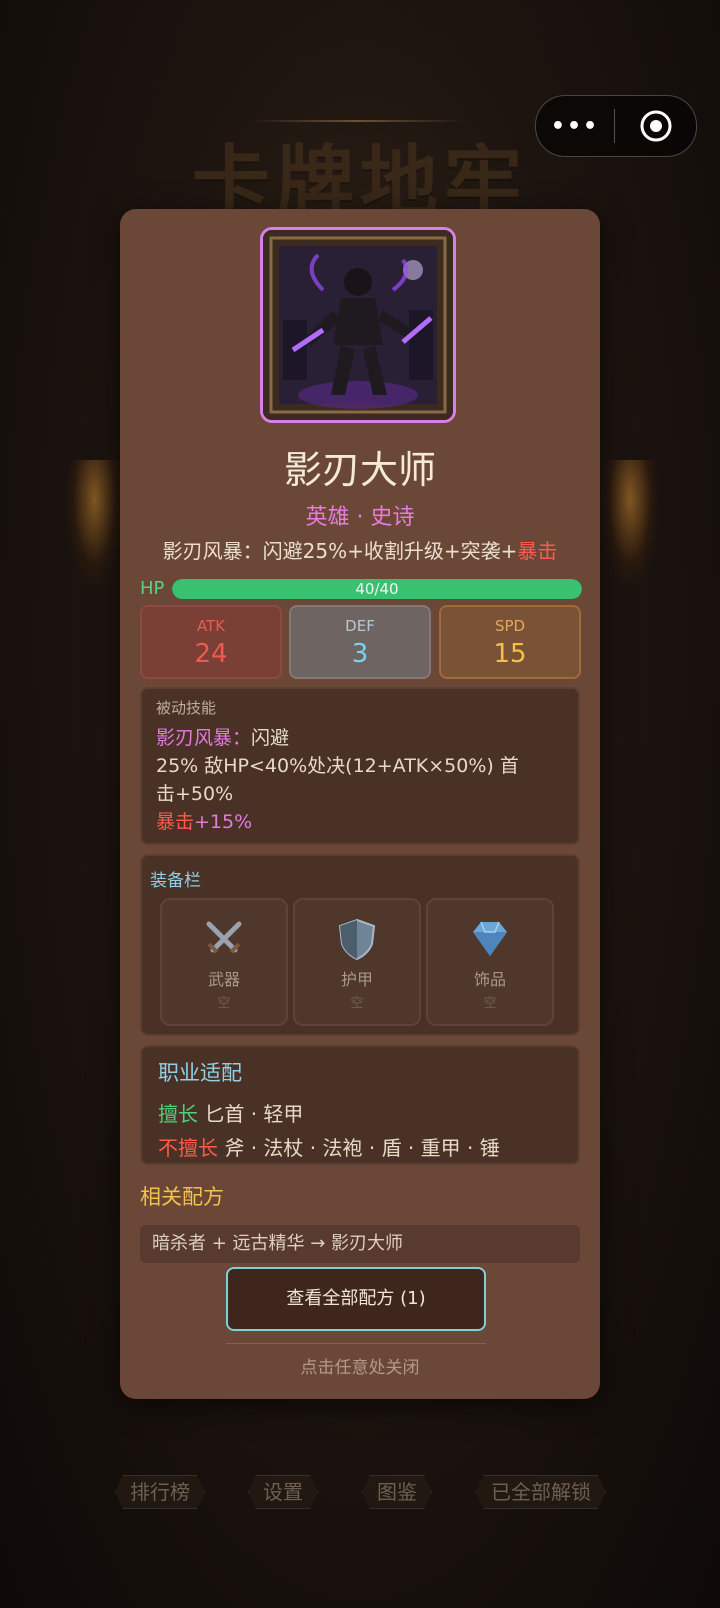  Describe the element at coordinates (360, 517) in the screenshot. I see `card-rarity: 英雄 · 史诗` at that location.